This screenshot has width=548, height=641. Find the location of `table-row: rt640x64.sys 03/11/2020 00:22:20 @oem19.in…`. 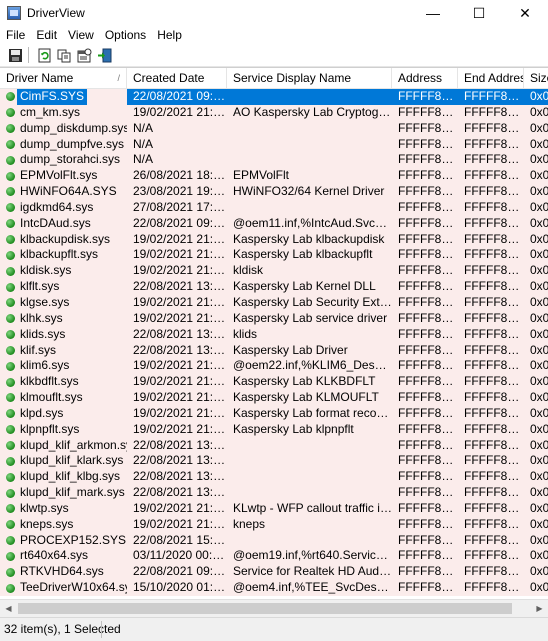

table-row: rt640x64.sys 03/11/2020 00:22:20 @oem19.in… is located at coordinates (274, 556).